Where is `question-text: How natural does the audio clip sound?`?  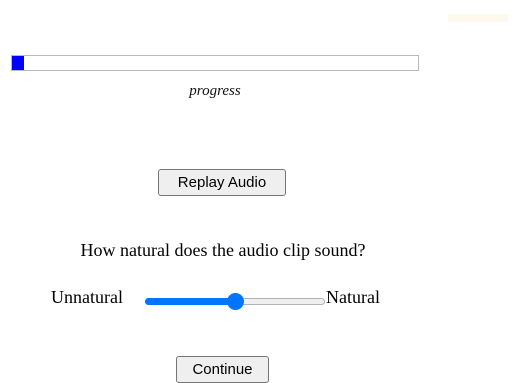
question-text: How natural does the audio clip sound? is located at coordinates (223, 250).